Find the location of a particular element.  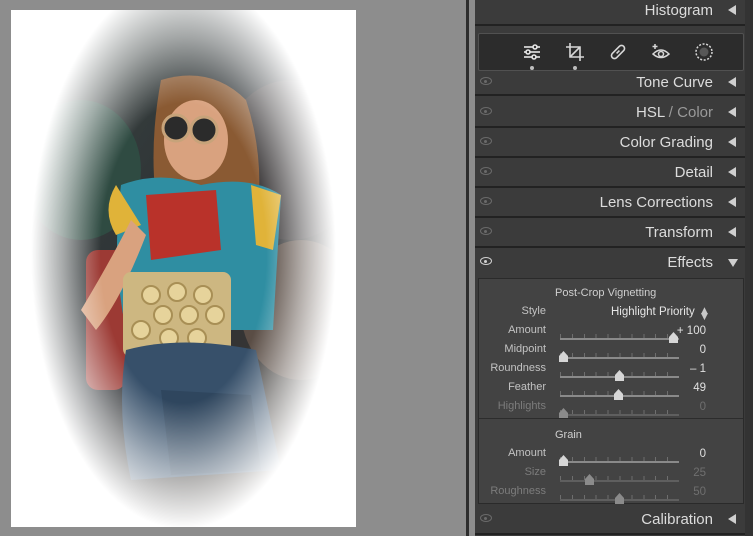

detail-header: Detail is located at coordinates (610, 173).